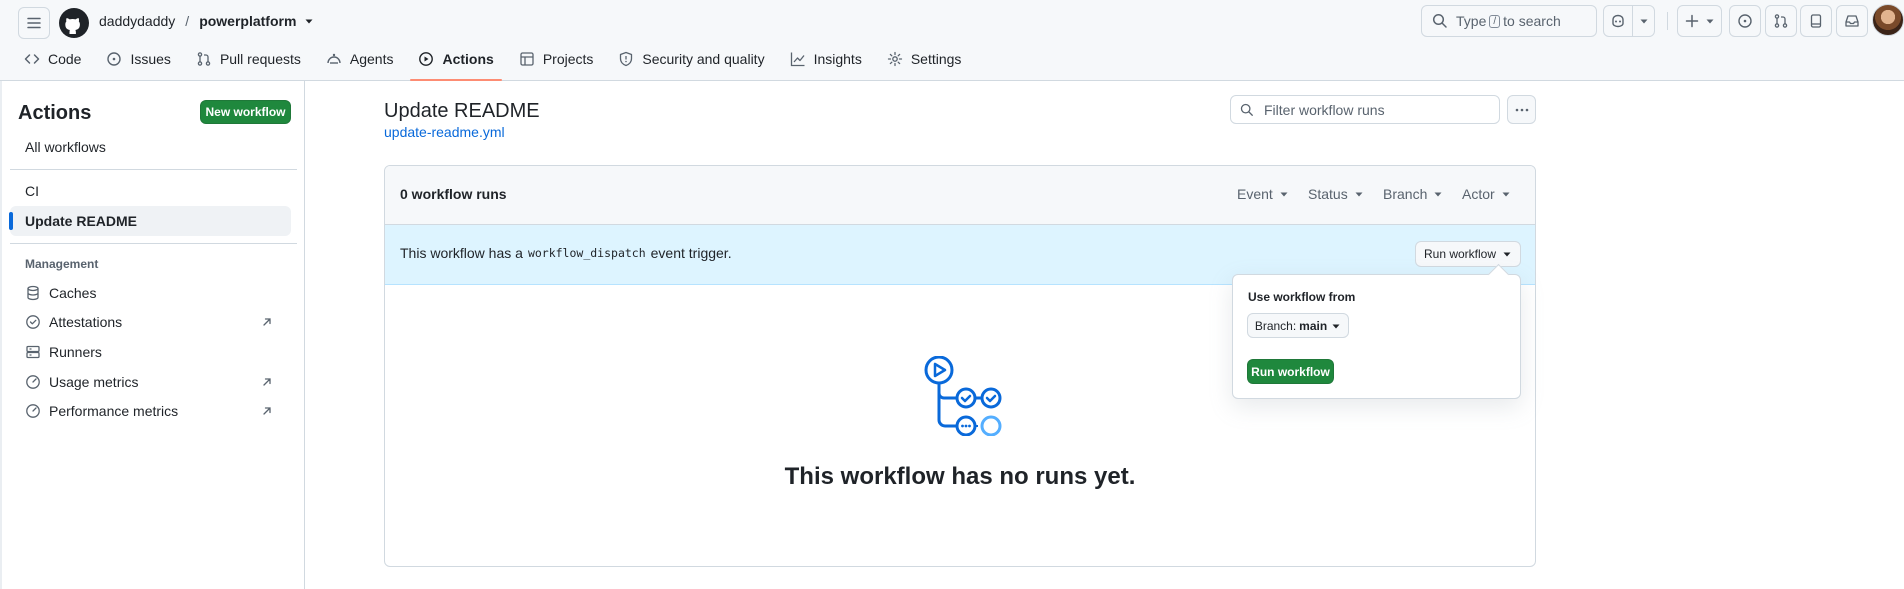 The width and height of the screenshot is (1904, 589). Describe the element at coordinates (150, 221) in the screenshot. I see `sidebar-item-update-readme: Update README` at that location.